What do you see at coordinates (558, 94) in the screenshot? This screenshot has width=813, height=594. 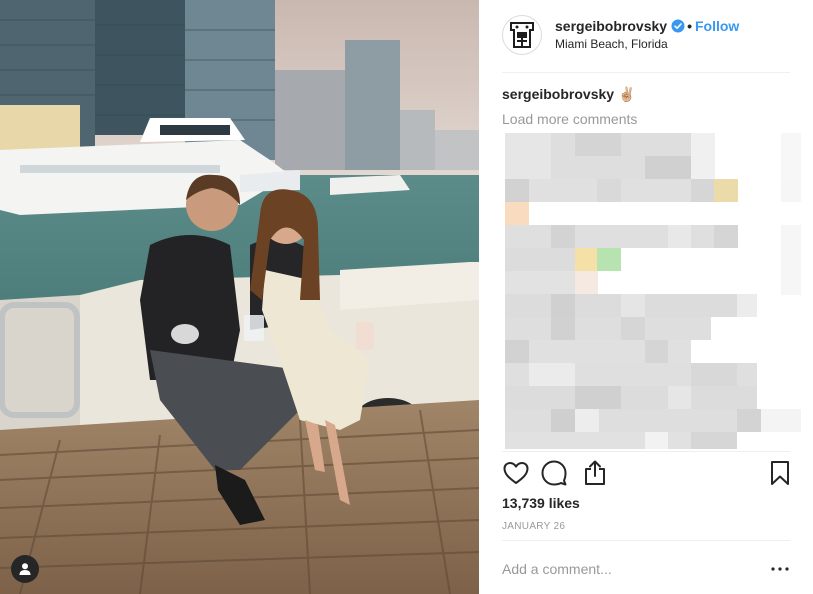 I see `caption-username: sergeibobrovsky` at bounding box center [558, 94].